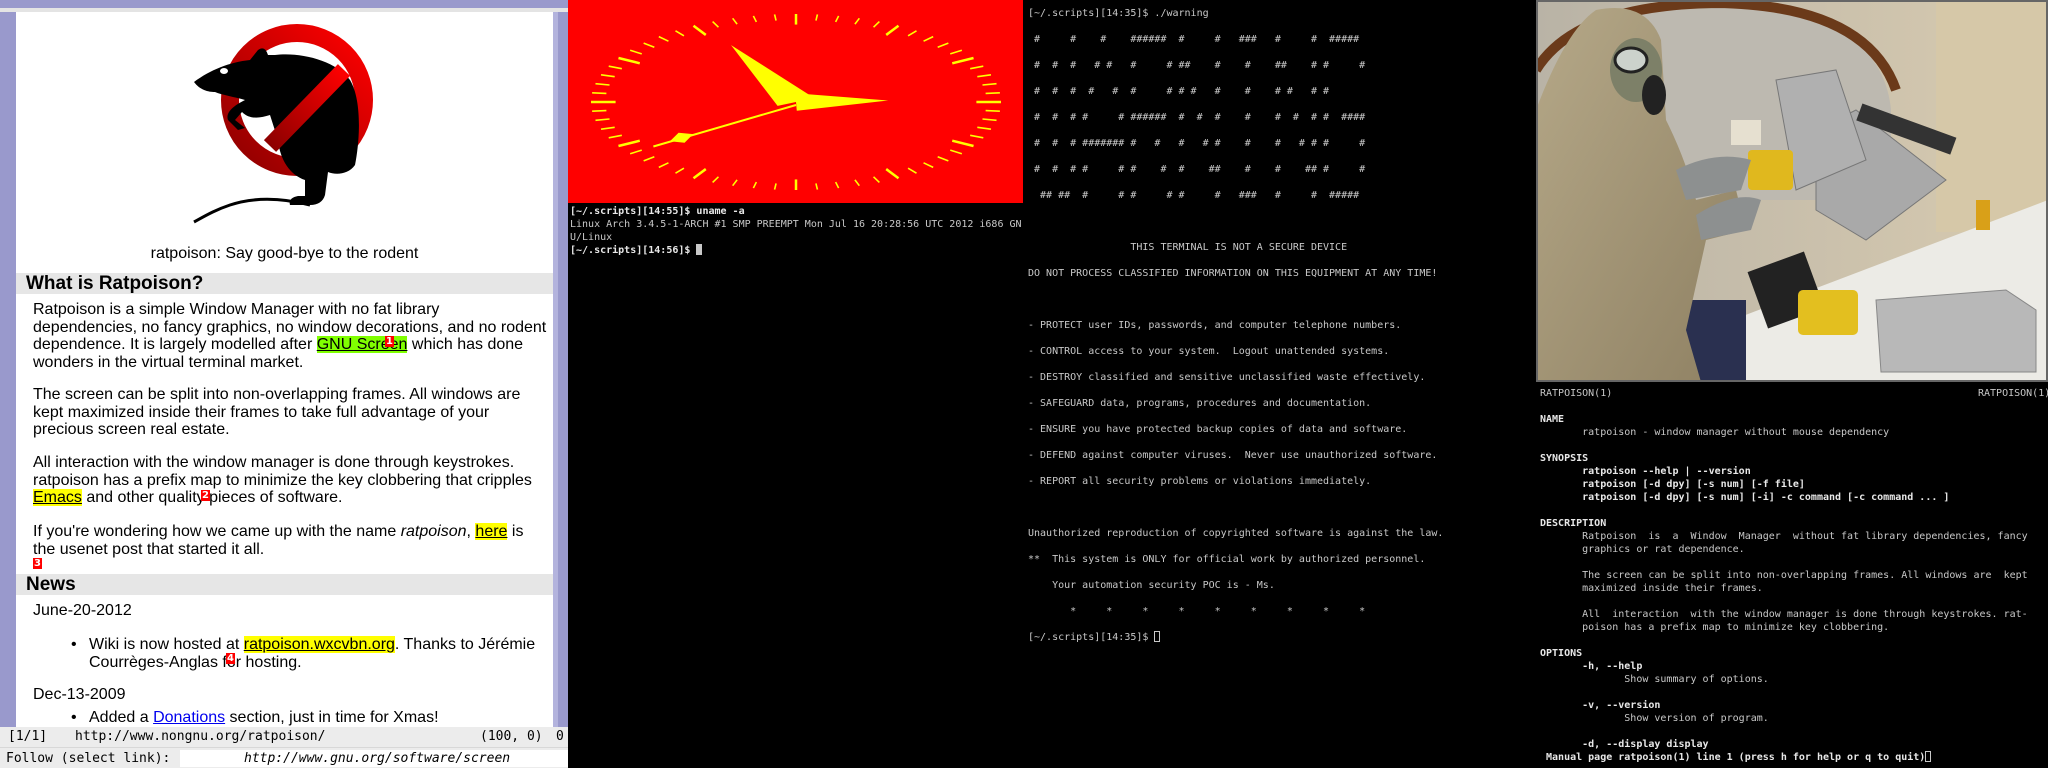 The height and width of the screenshot is (768, 2048). What do you see at coordinates (1564, 458) in the screenshot?
I see `man-bold-line: SYNOPSIS` at bounding box center [1564, 458].